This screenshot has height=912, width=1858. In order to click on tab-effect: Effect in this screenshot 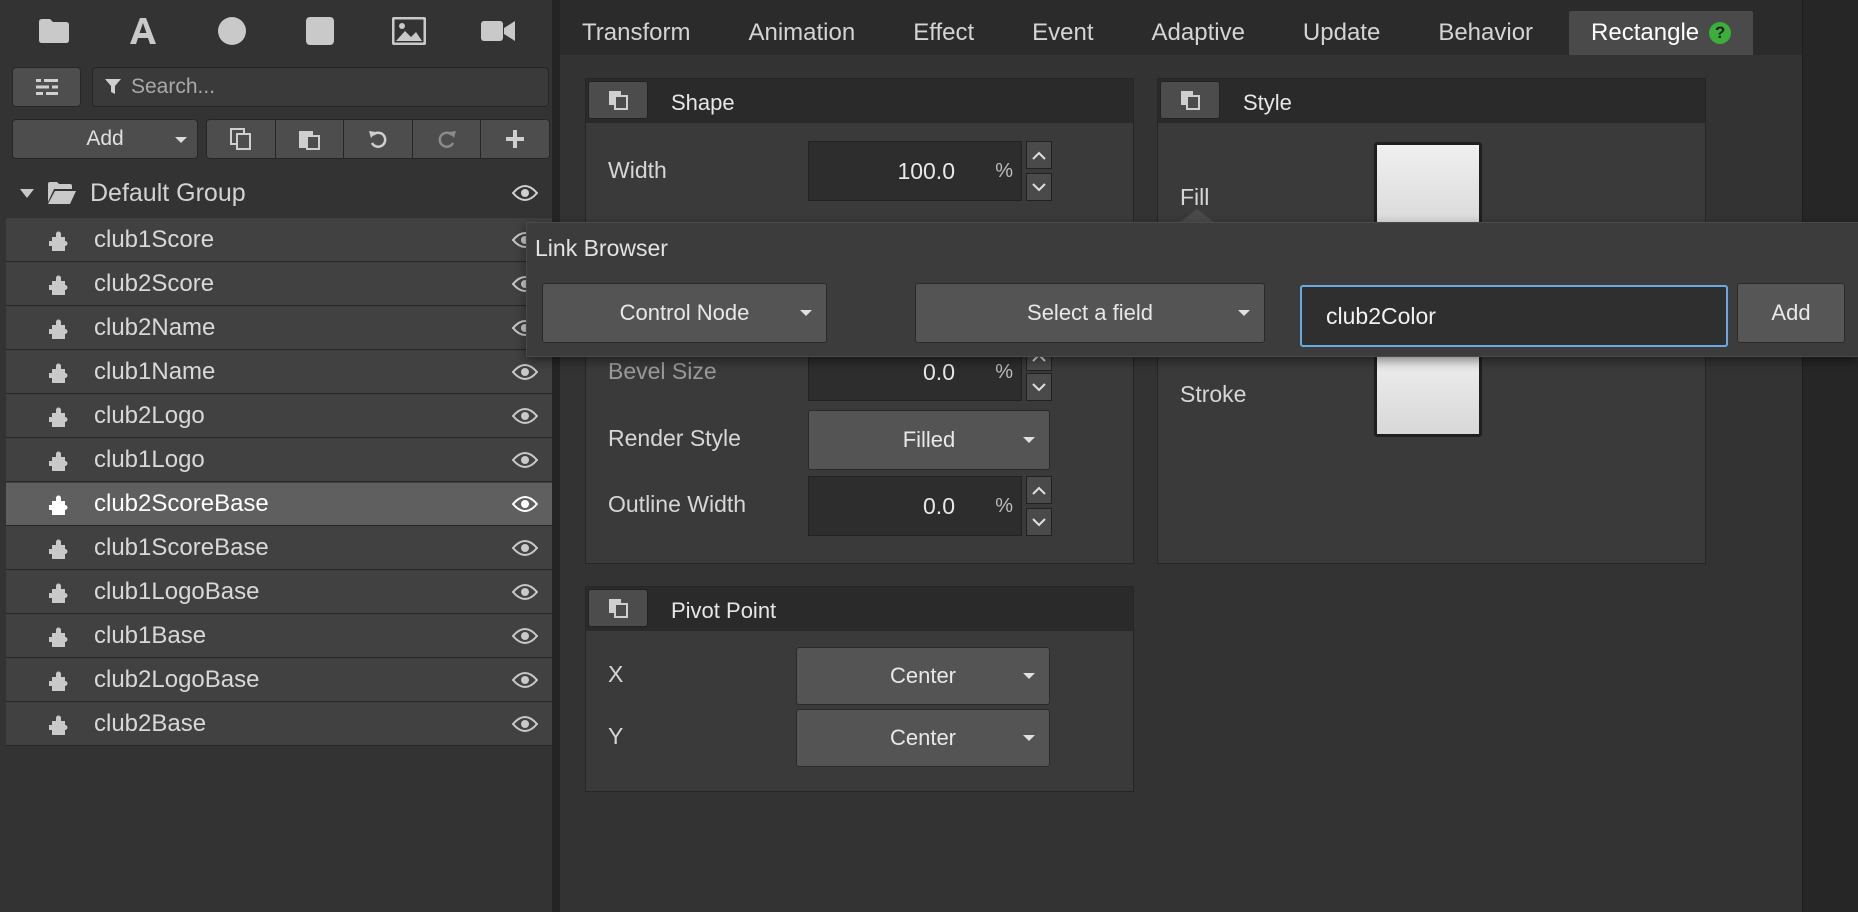, I will do `click(943, 33)`.